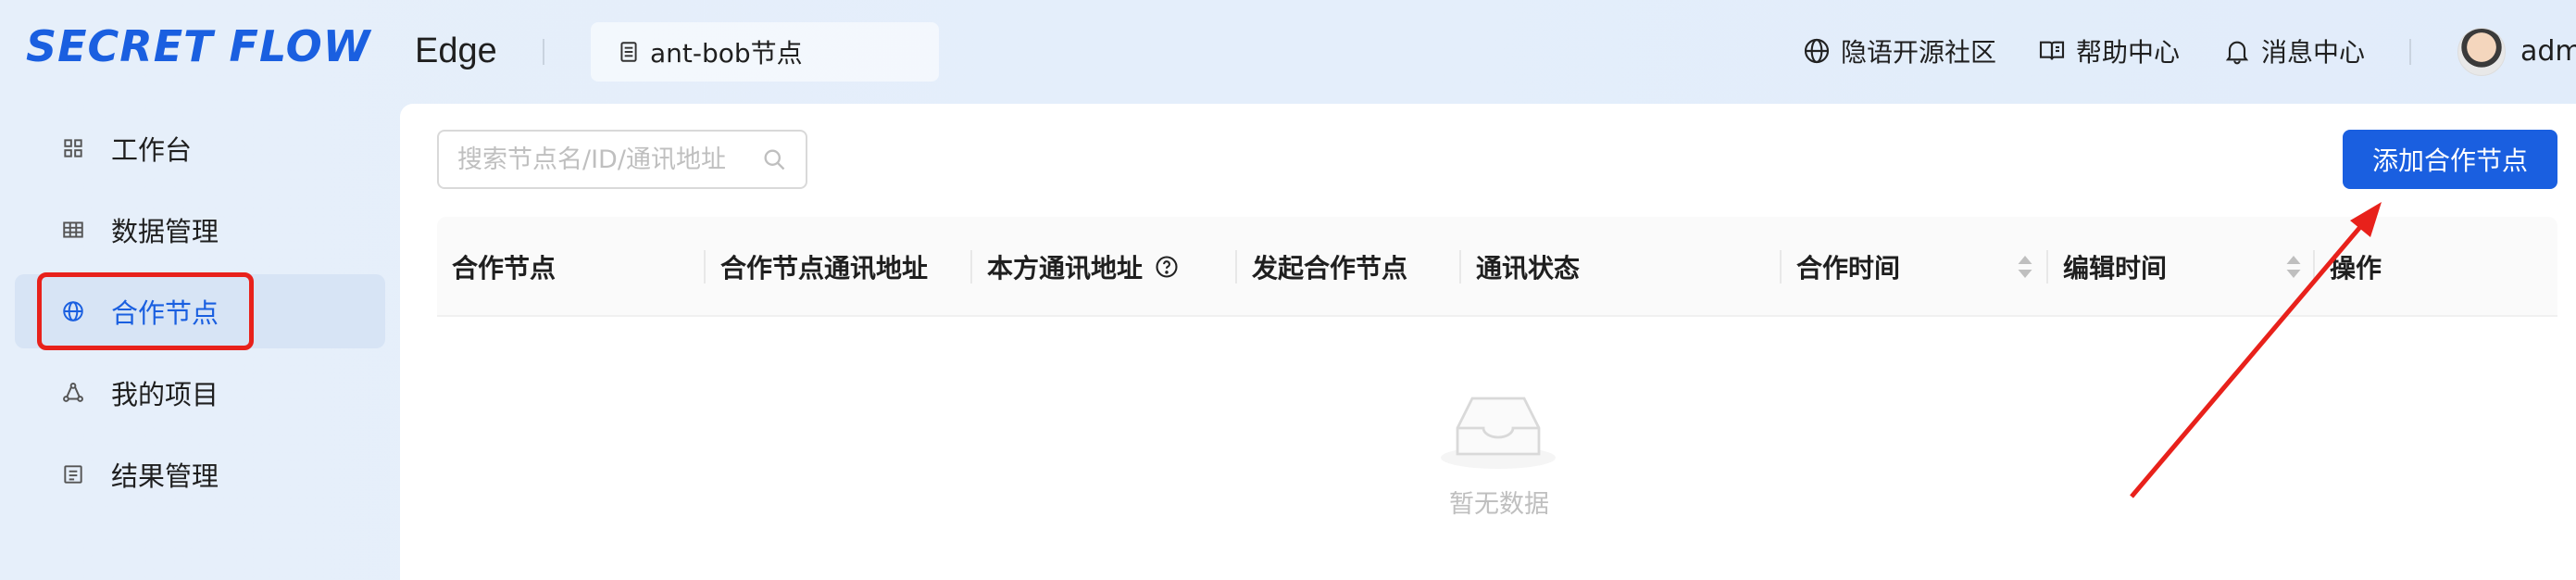  I want to click on sidebar-item-data: 数据管理, so click(200, 230).